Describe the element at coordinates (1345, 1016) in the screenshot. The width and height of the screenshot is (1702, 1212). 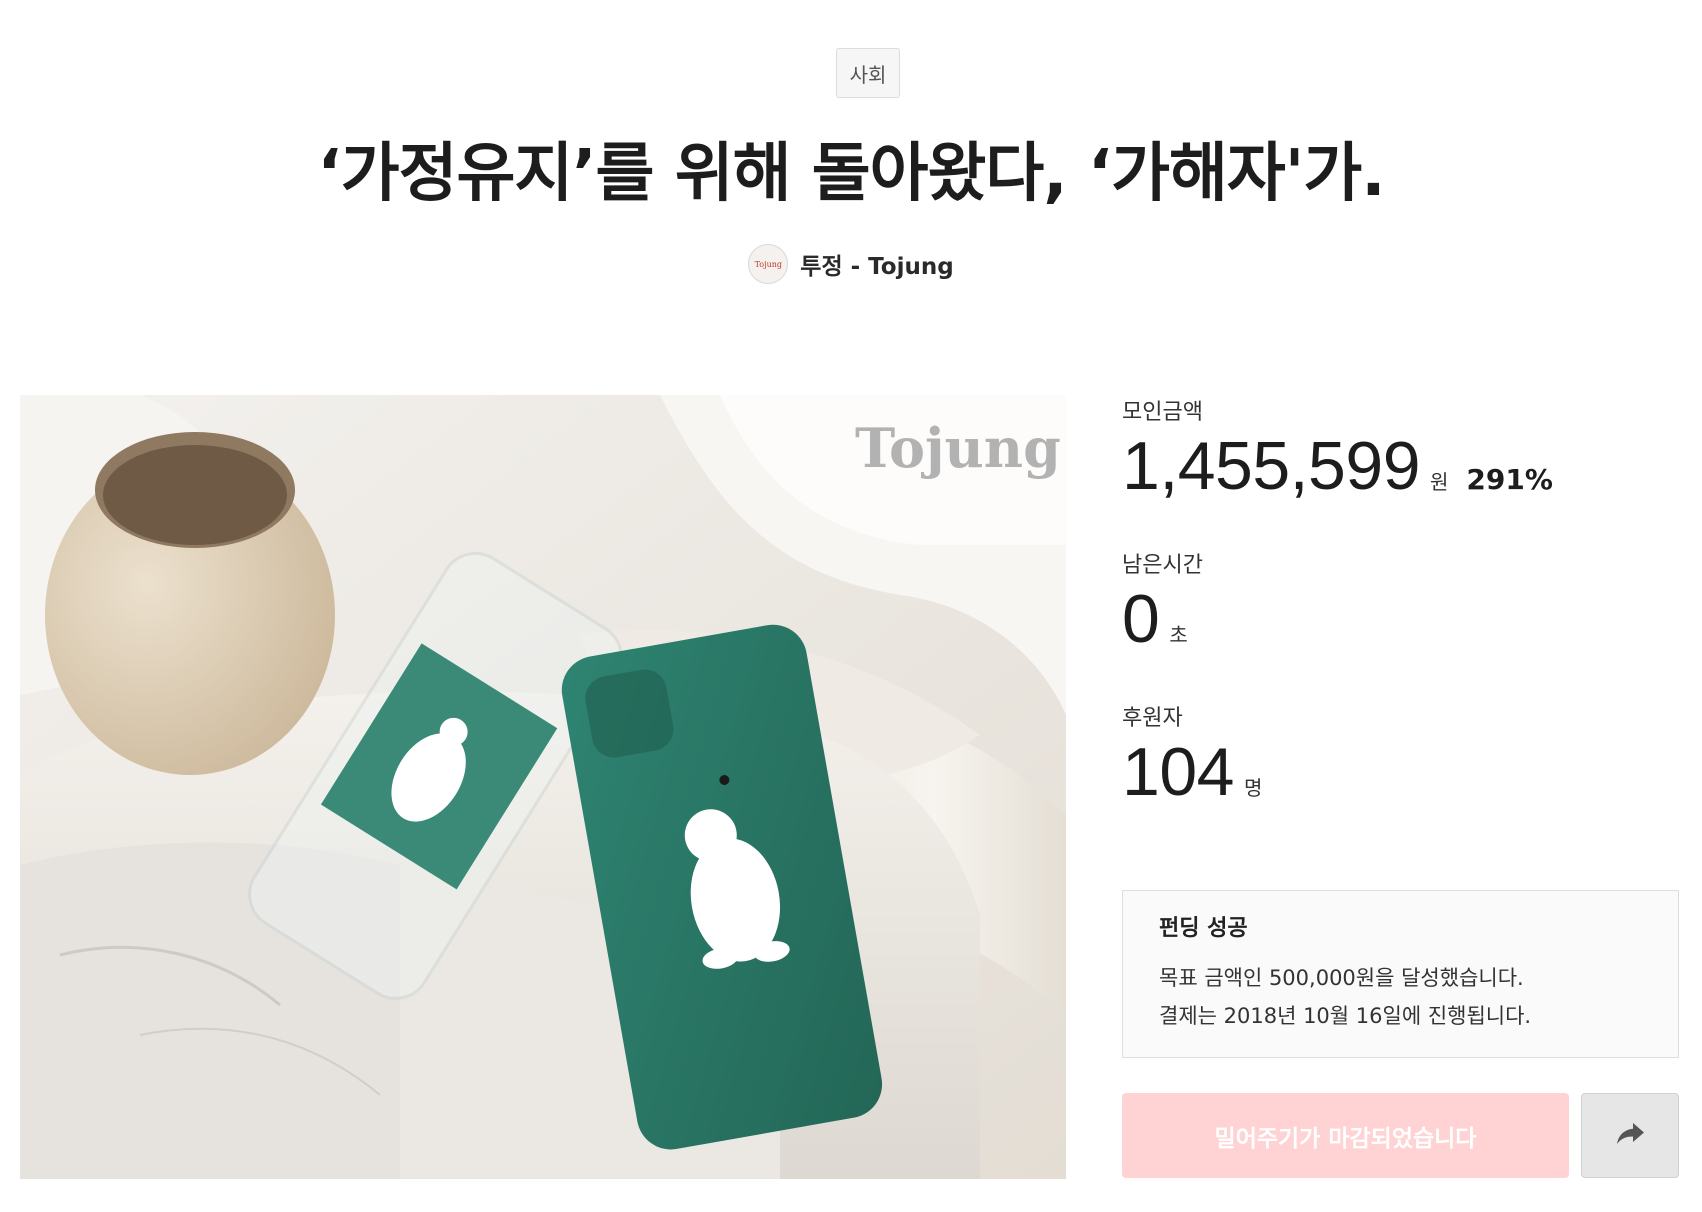
I see `payment-date-text: 결제는 2018년 10월 16일에 진행됩니다.` at that location.